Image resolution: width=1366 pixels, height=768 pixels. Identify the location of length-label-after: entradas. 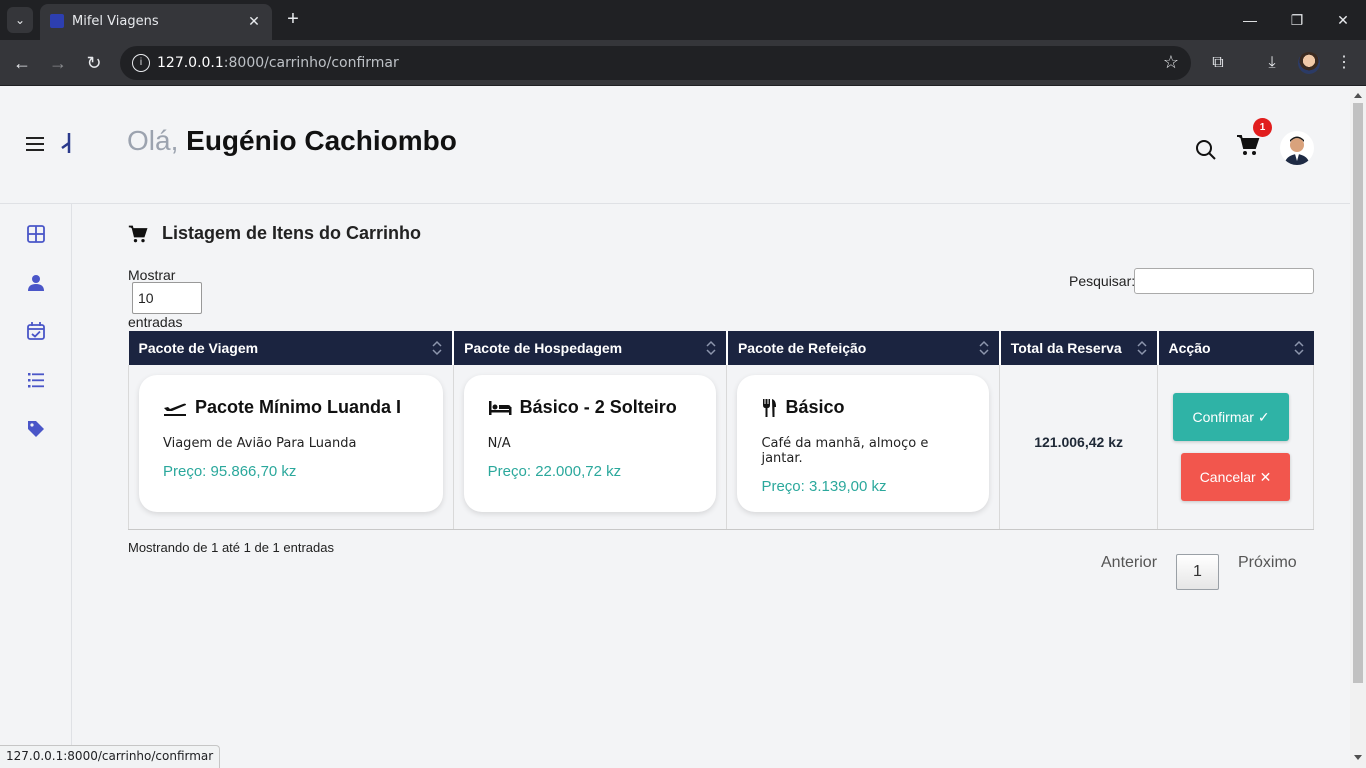
(155, 322).